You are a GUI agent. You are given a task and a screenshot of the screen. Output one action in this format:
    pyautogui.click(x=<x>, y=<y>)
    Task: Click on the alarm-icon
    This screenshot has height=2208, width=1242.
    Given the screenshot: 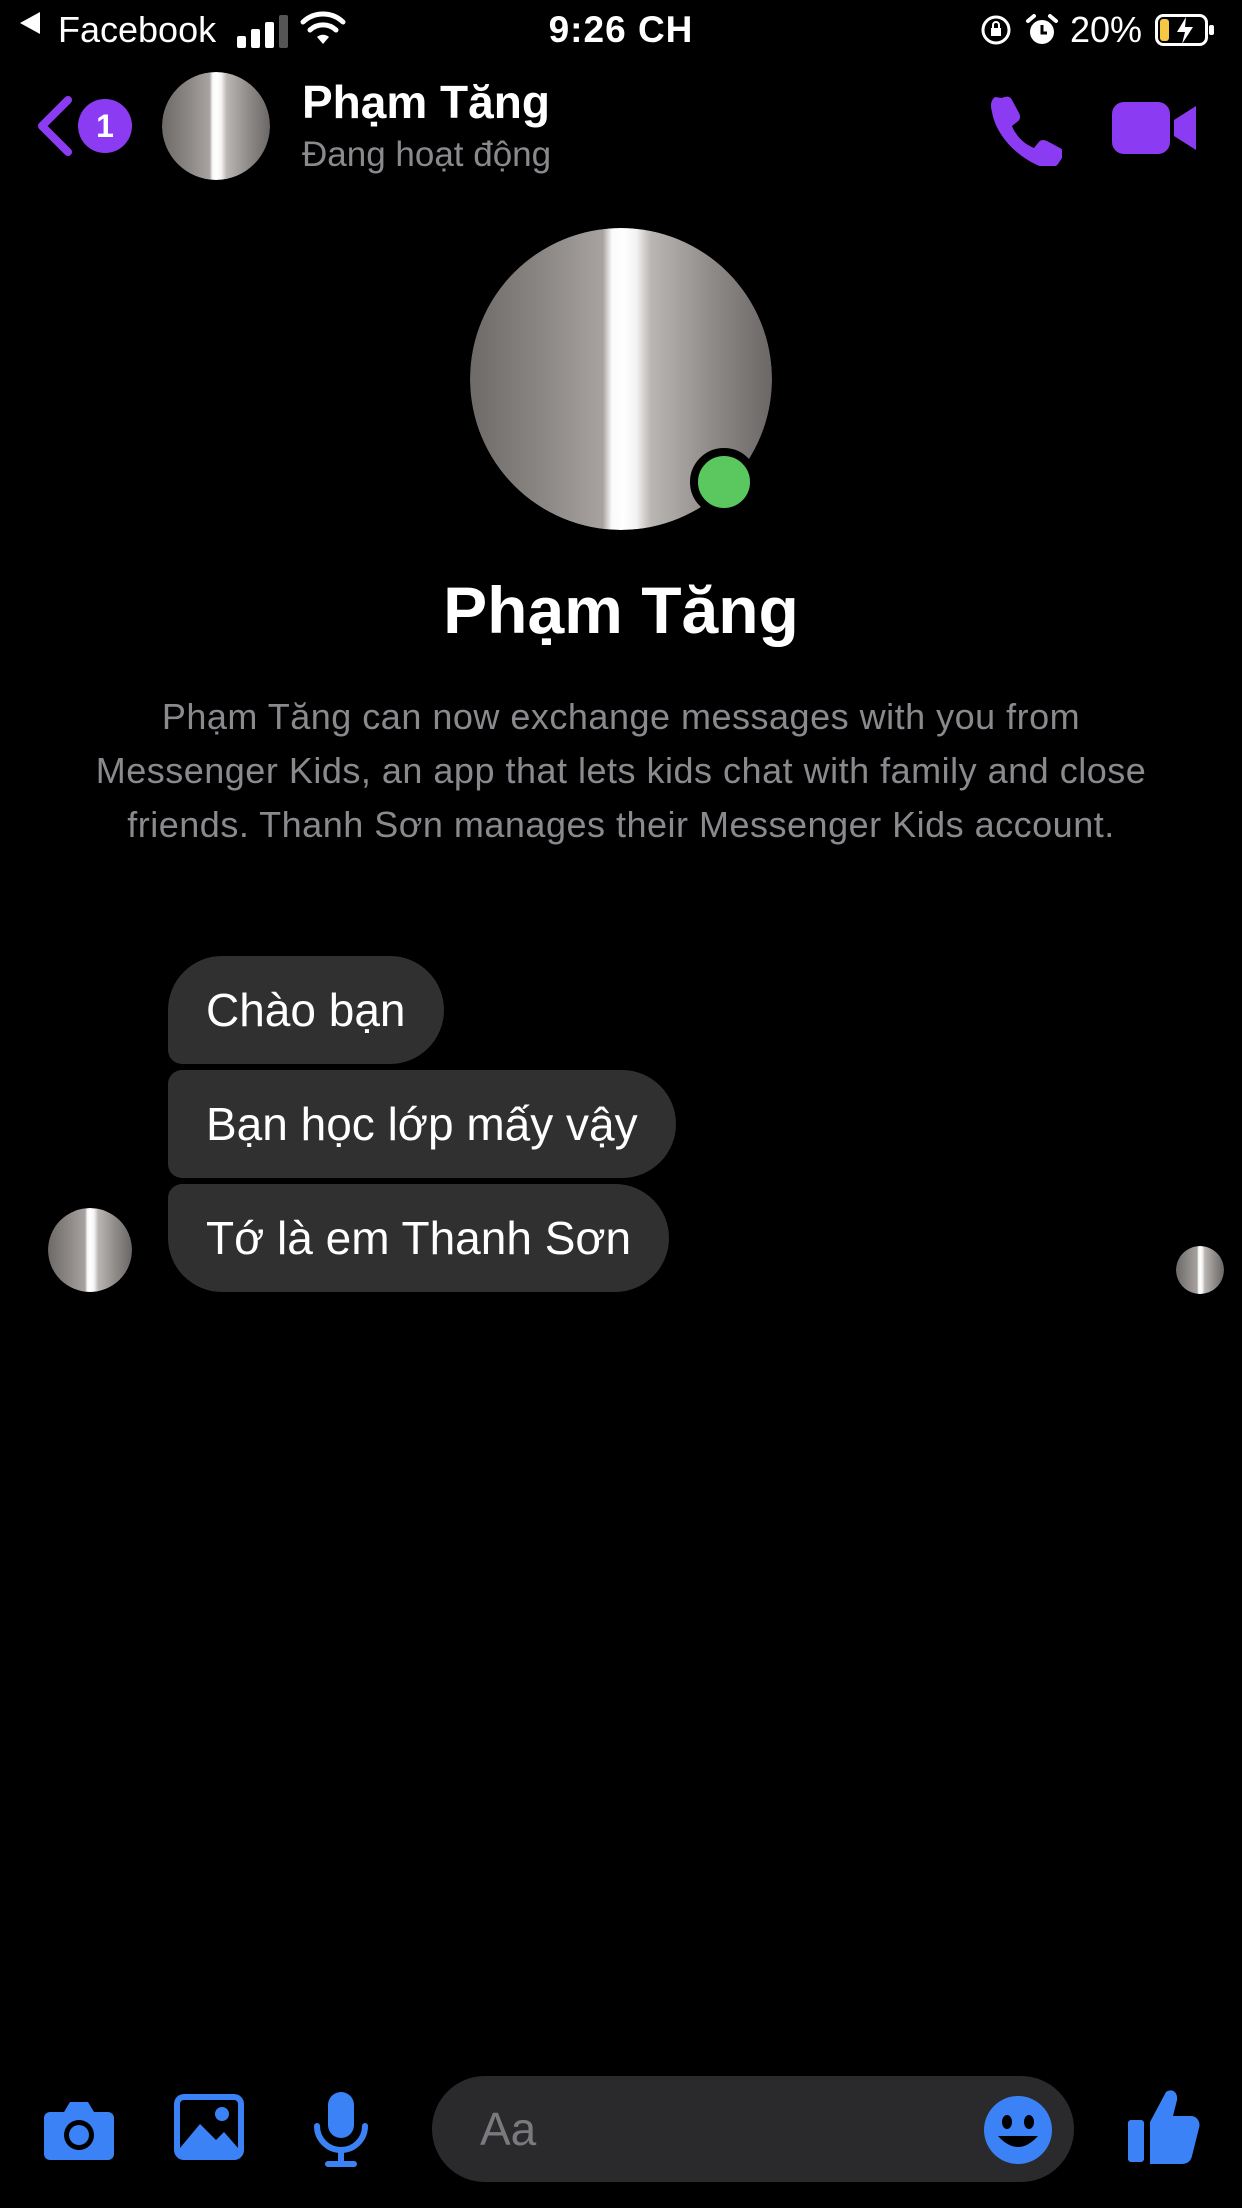 What is the action you would take?
    pyautogui.click(x=1042, y=29)
    